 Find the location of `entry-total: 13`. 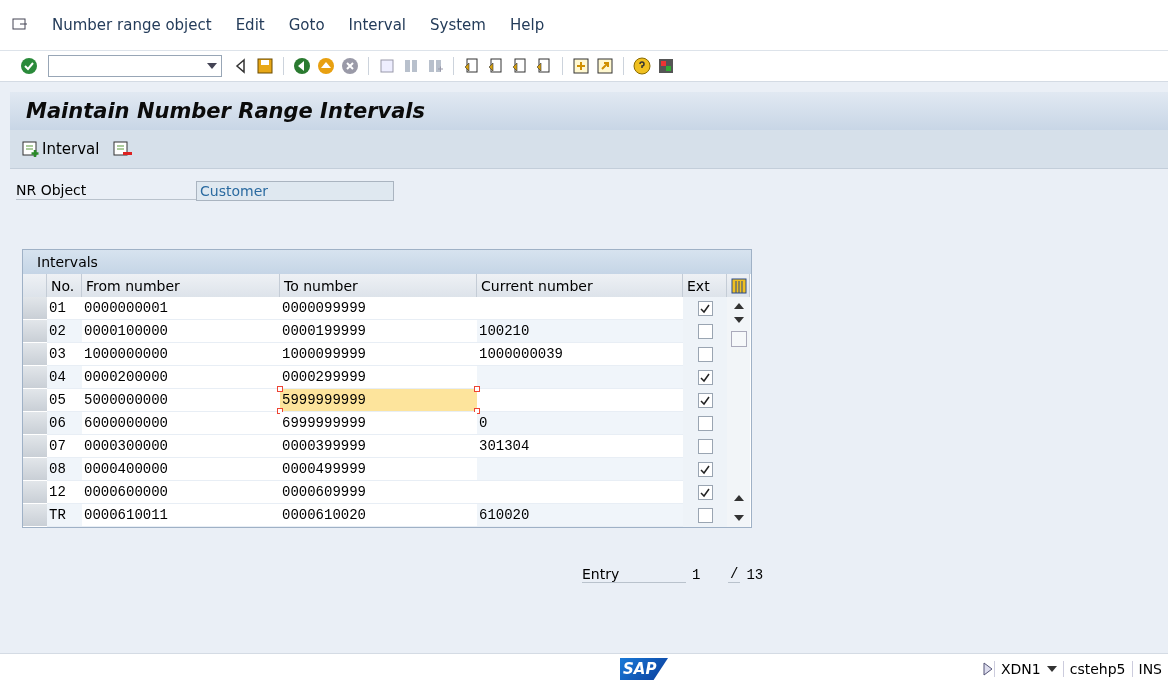

entry-total: 13 is located at coordinates (755, 575).